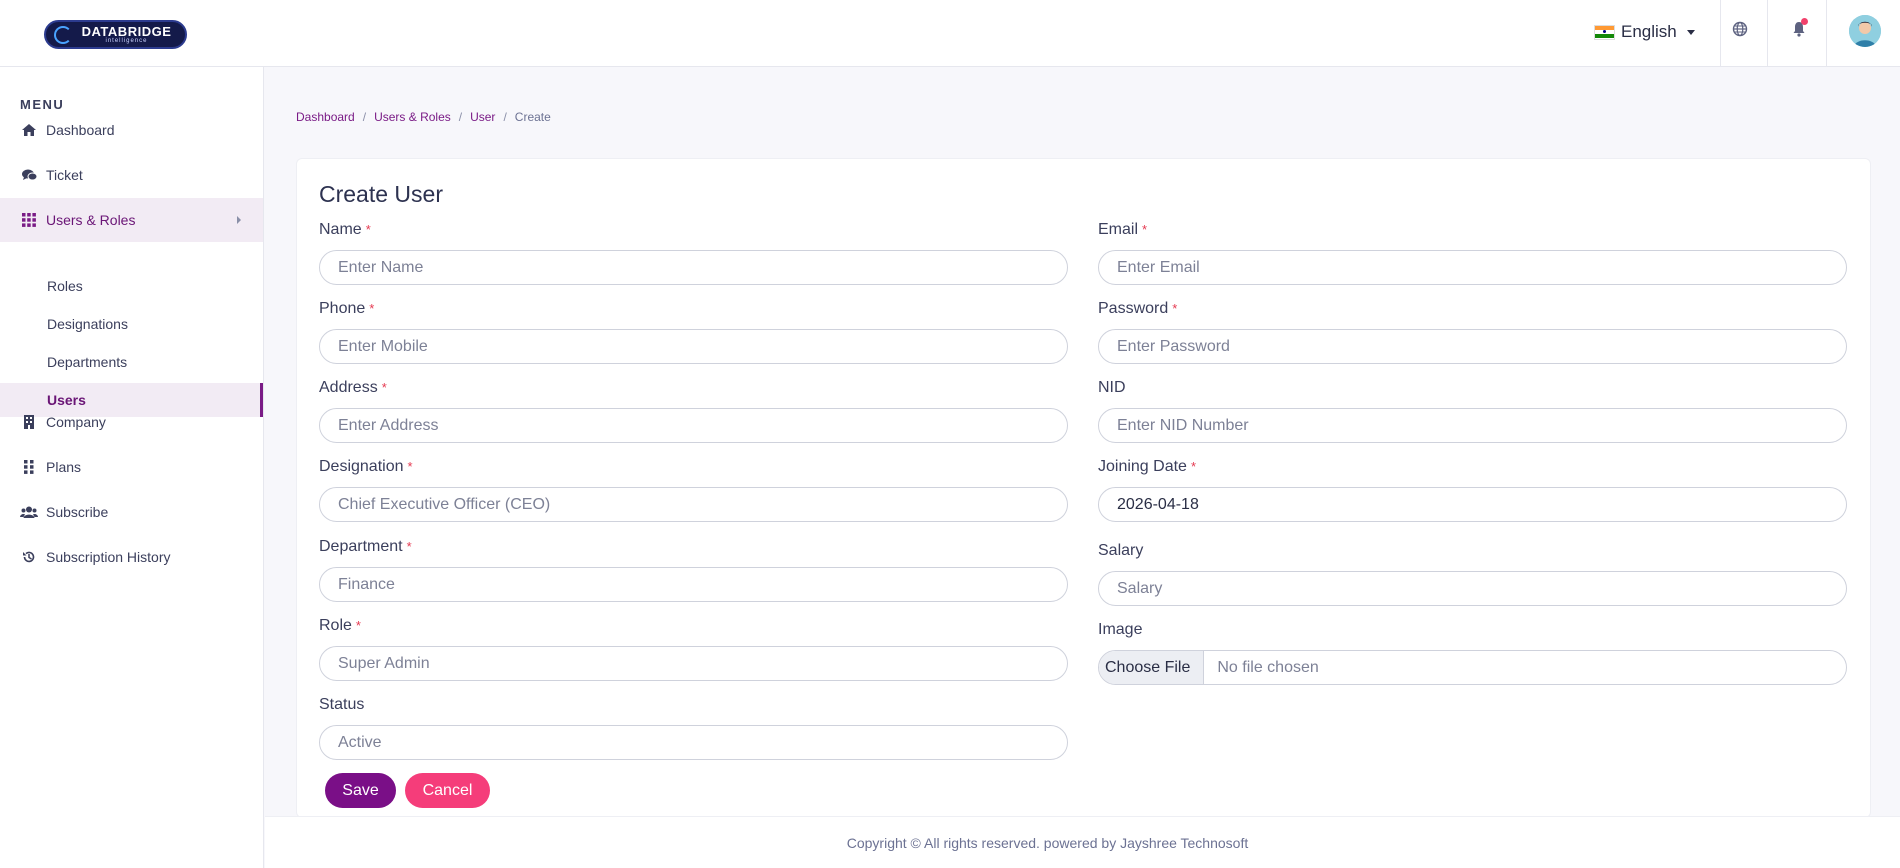 This screenshot has width=1900, height=868. What do you see at coordinates (342, 308) in the screenshot?
I see `phone-label-text: Phone` at bounding box center [342, 308].